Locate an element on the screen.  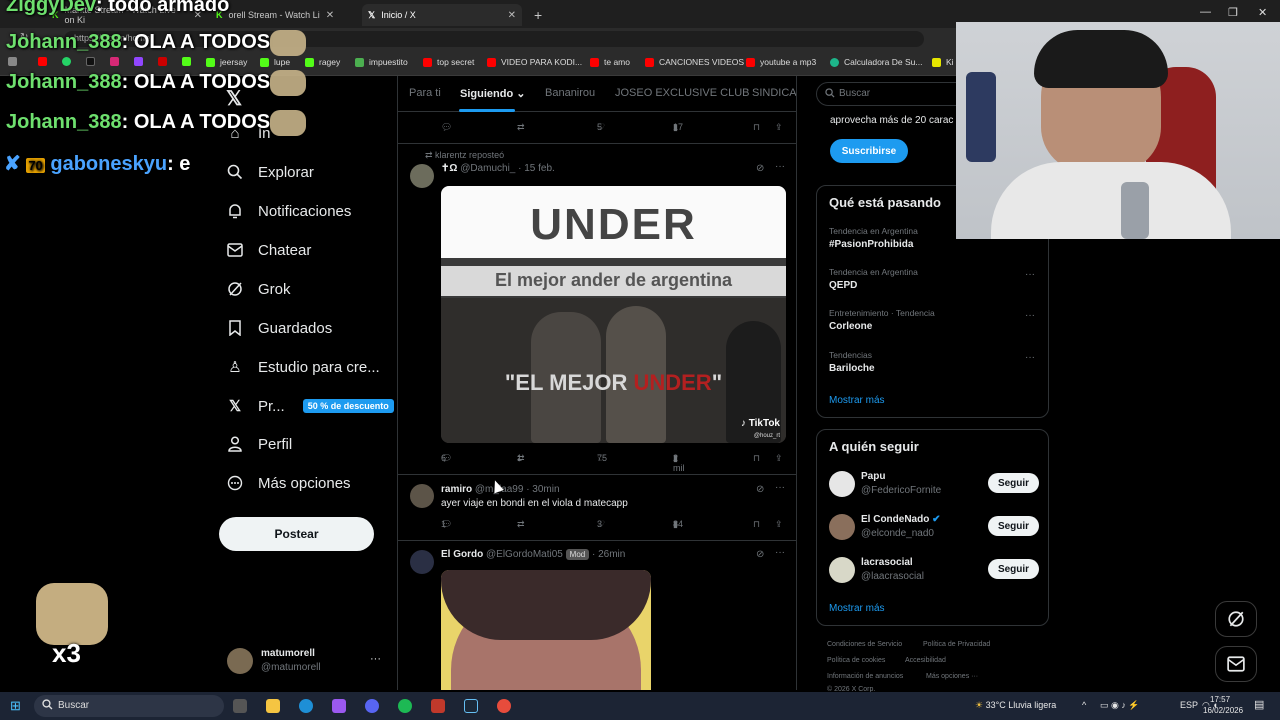
bookmark-ragey: ragey is located at coordinates (322, 62).